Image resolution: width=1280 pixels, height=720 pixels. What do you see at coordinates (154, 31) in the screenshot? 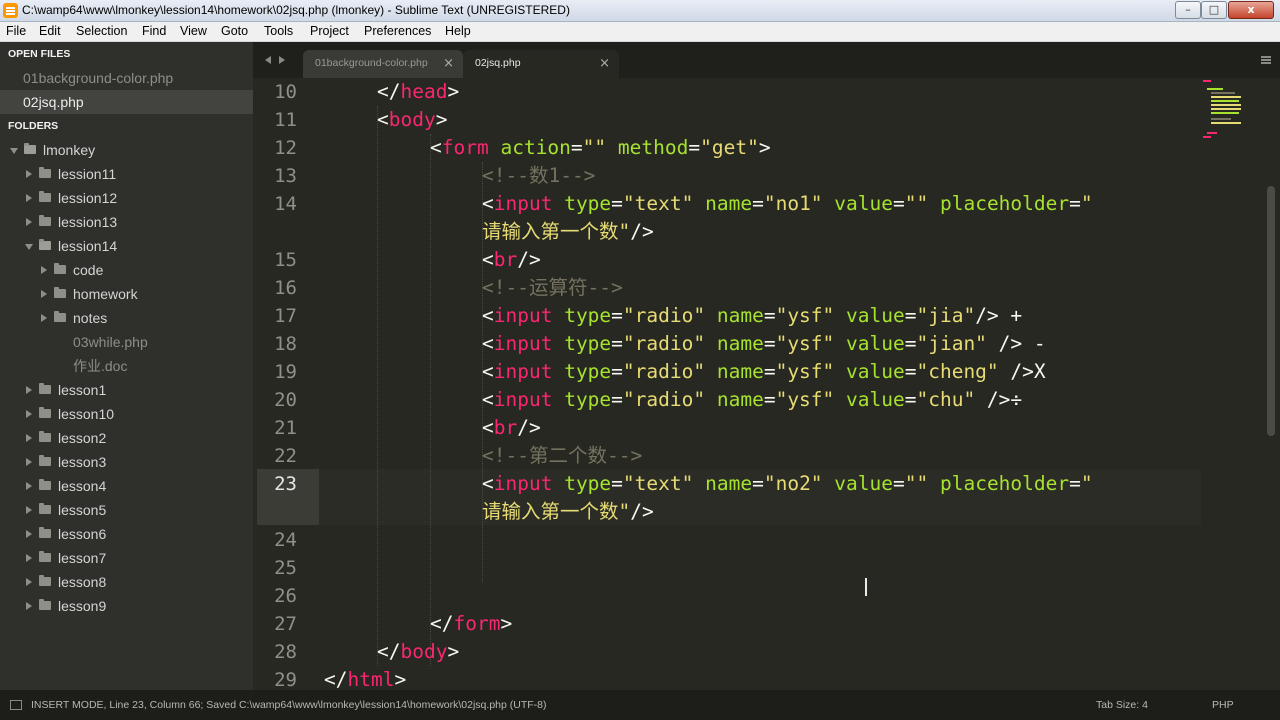
I see `menu-find: Find` at bounding box center [154, 31].